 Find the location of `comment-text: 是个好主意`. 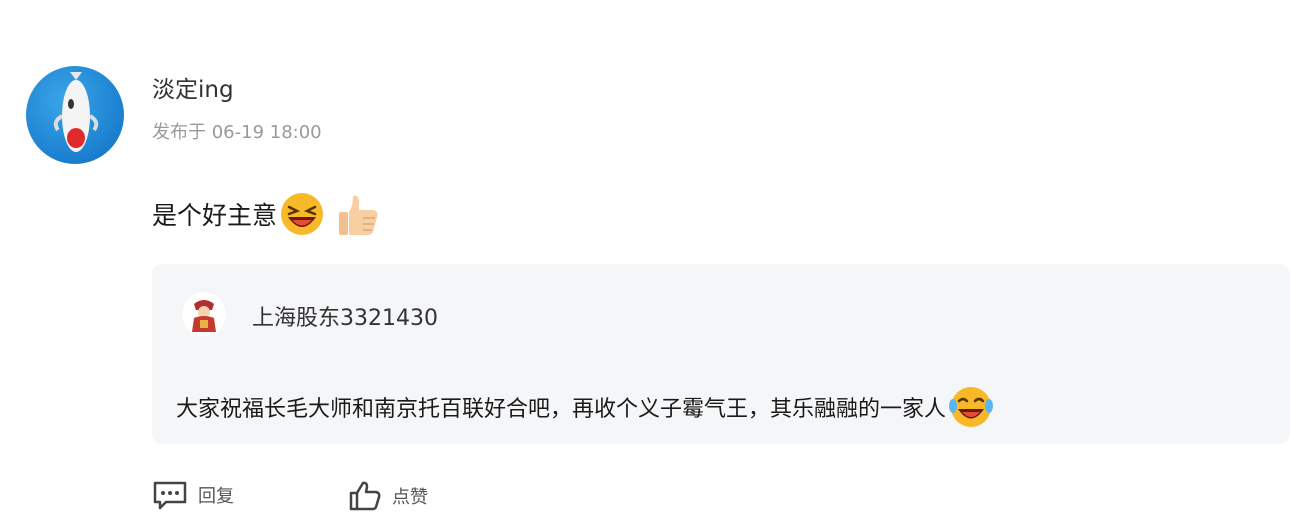

comment-text: 是个好主意 is located at coordinates (215, 215).